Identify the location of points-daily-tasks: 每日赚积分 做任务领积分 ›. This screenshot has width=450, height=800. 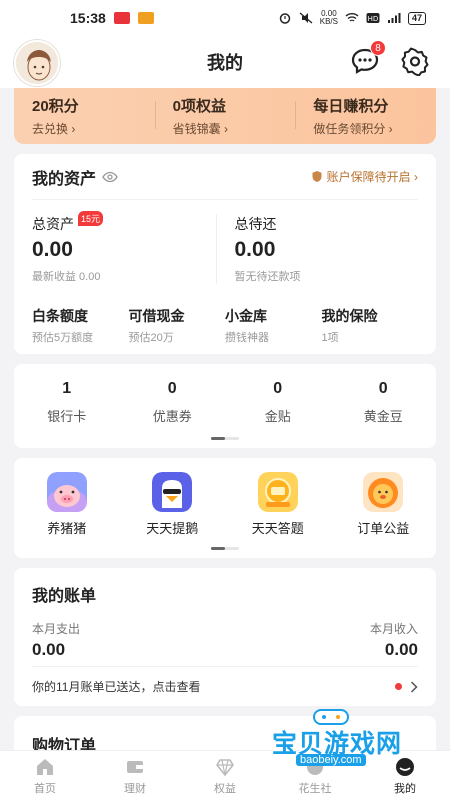
(365, 116).